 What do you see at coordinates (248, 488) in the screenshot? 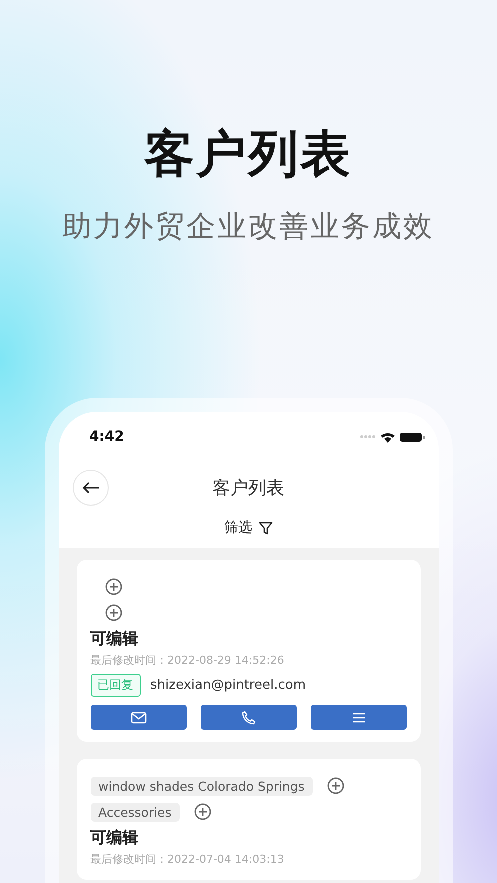
I see `screen-title: 客户列表` at bounding box center [248, 488].